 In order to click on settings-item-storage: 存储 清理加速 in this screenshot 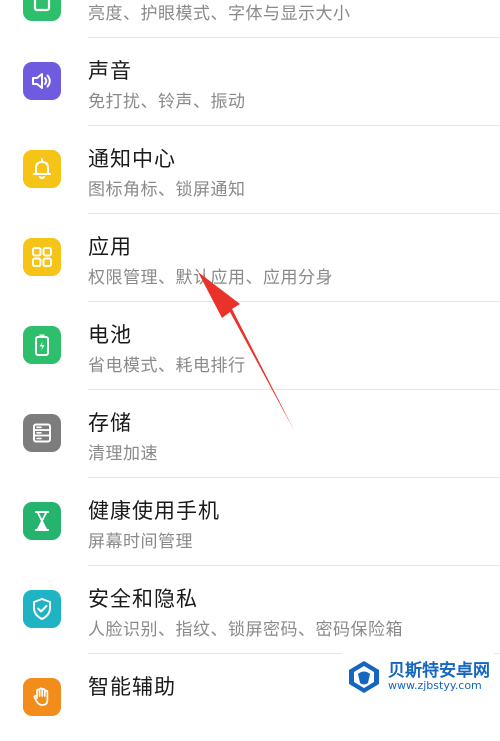, I will do `click(250, 433)`.